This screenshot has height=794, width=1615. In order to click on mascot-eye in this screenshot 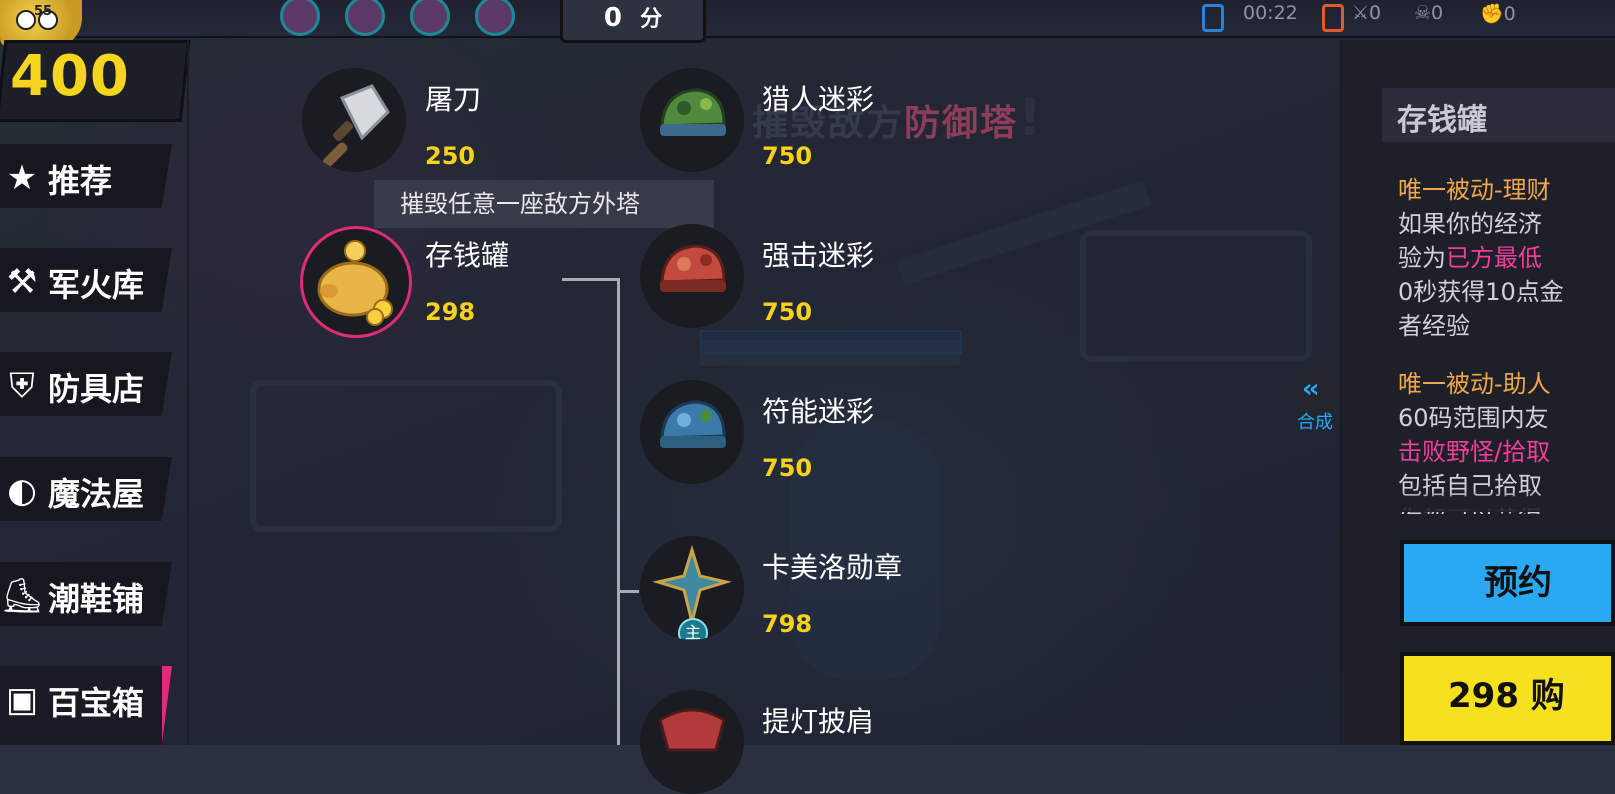, I will do `click(26, 20)`.